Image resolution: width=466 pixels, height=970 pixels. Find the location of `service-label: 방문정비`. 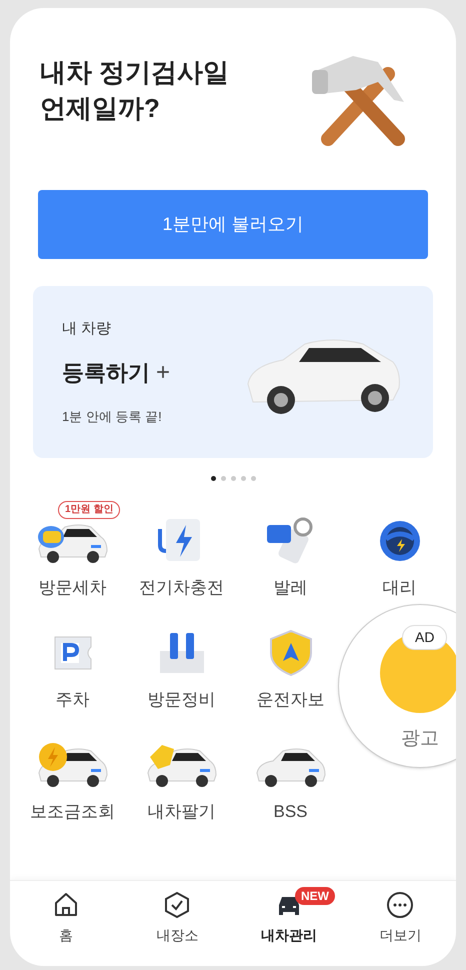

service-label: 방문정비 is located at coordinates (182, 699).